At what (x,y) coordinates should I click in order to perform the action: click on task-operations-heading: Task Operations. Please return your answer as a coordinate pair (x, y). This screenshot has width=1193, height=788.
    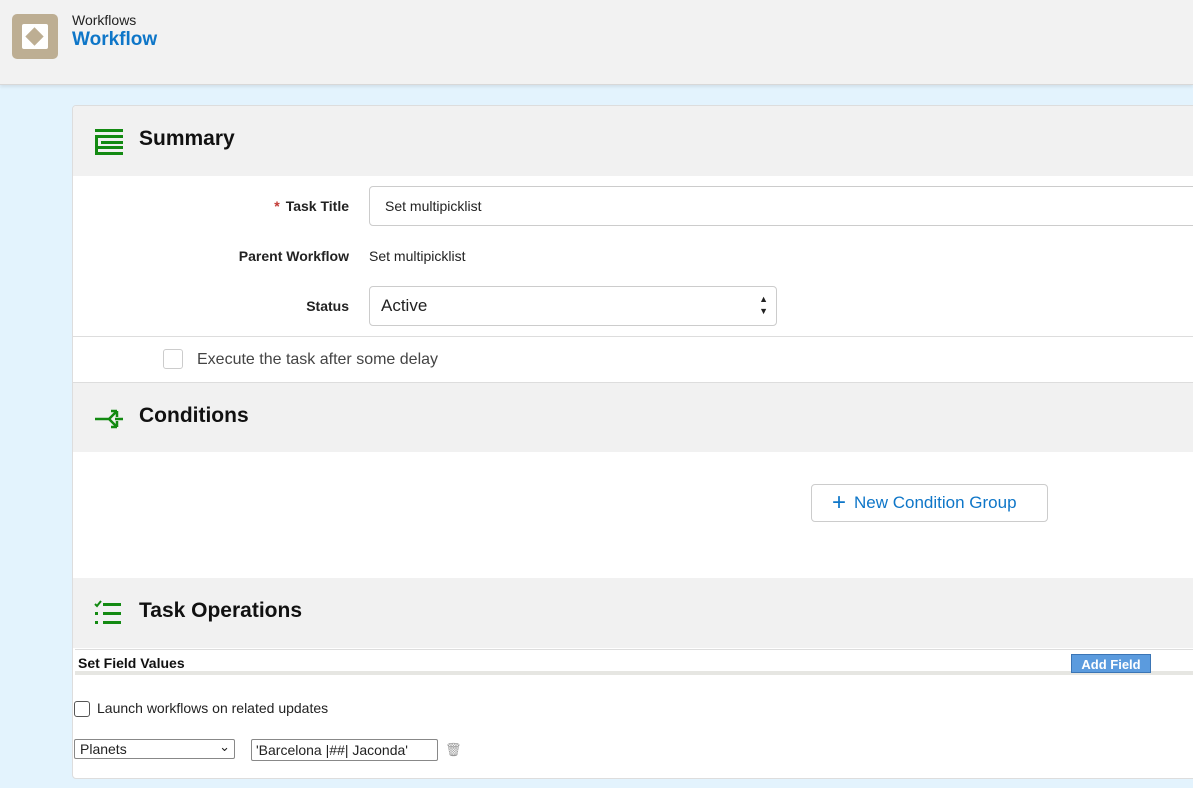
    Looking at the image, I should click on (220, 610).